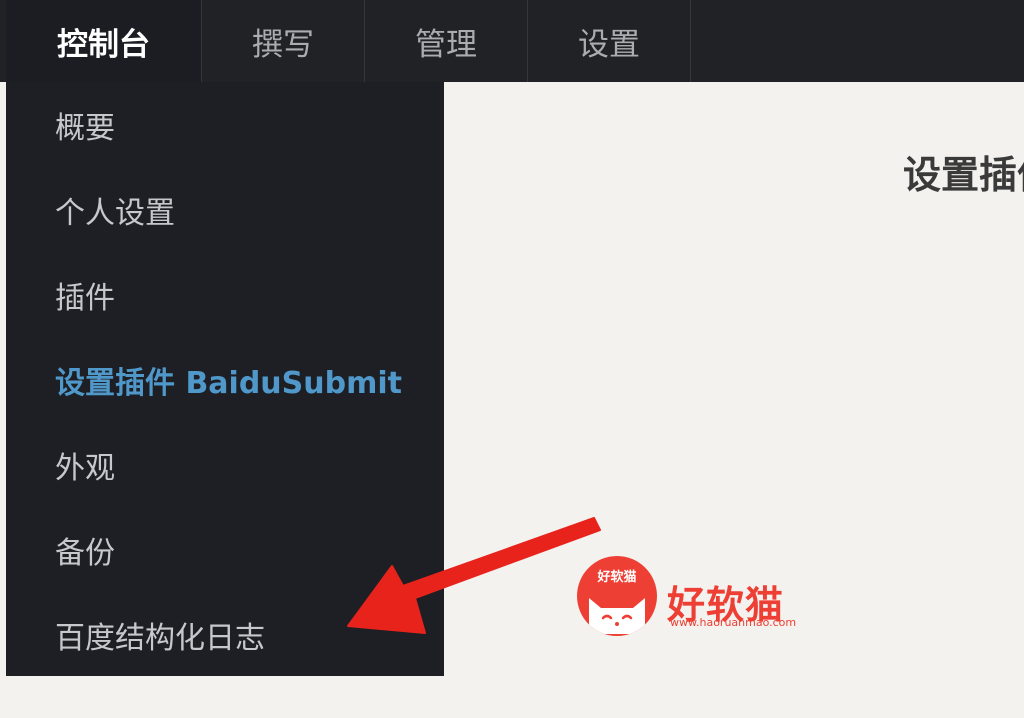  What do you see at coordinates (160, 635) in the screenshot?
I see `menu-item-baidu-structured-log: 百度结构化日志` at bounding box center [160, 635].